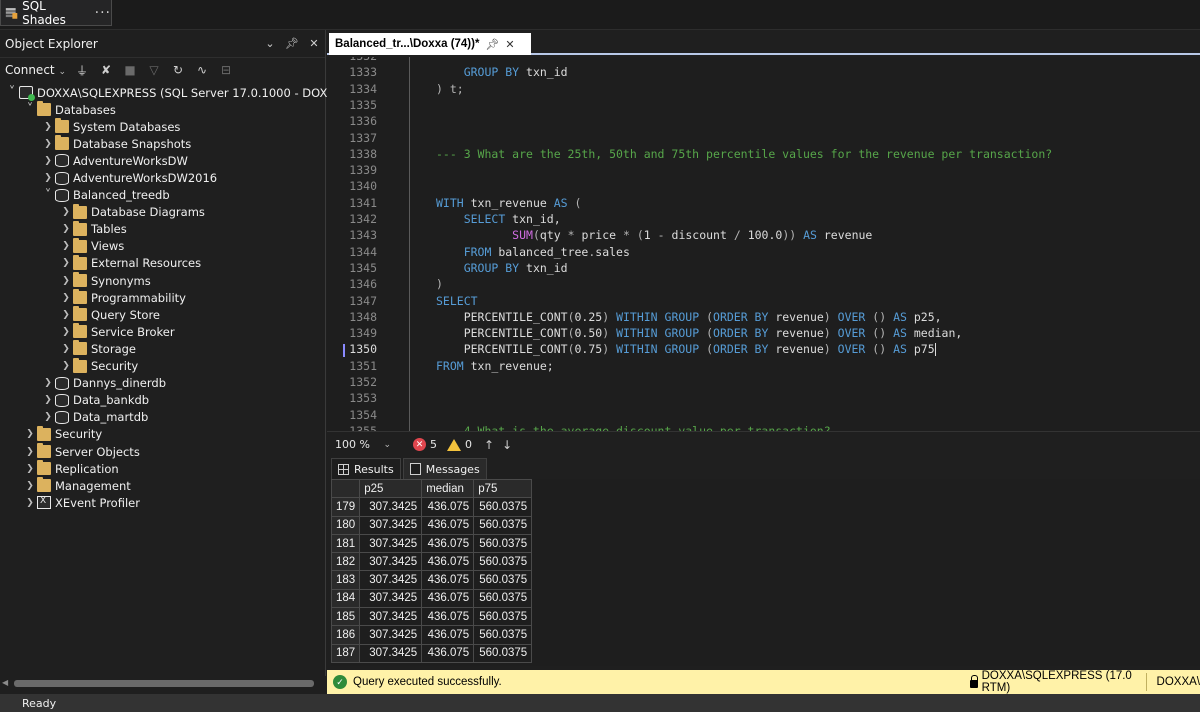 This screenshot has width=1200, height=712. What do you see at coordinates (507, 445) in the screenshot?
I see `arrow-down-icon: ↓` at bounding box center [507, 445].